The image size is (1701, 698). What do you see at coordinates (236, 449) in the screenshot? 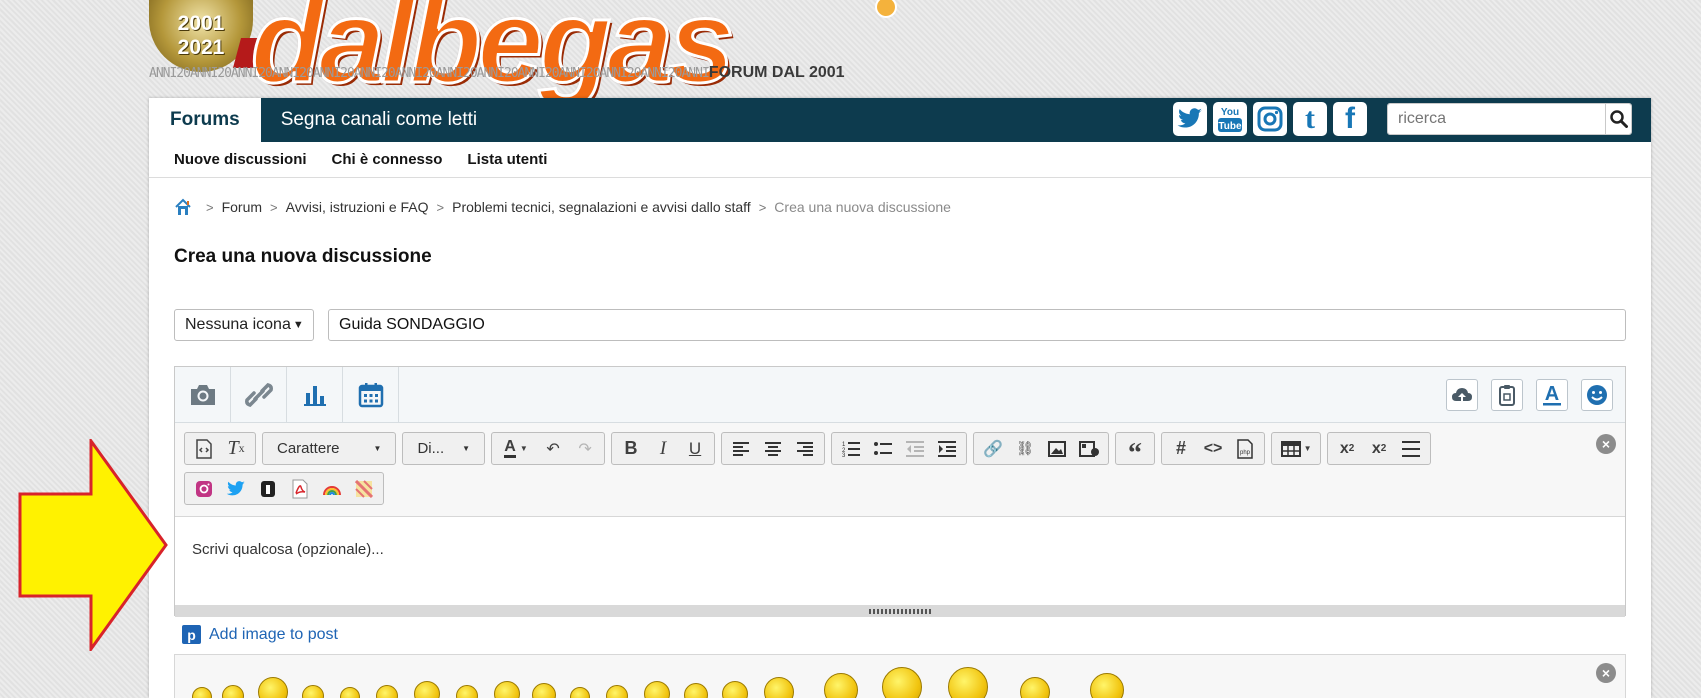
I see `clear-format-icon: Tx` at bounding box center [236, 449].